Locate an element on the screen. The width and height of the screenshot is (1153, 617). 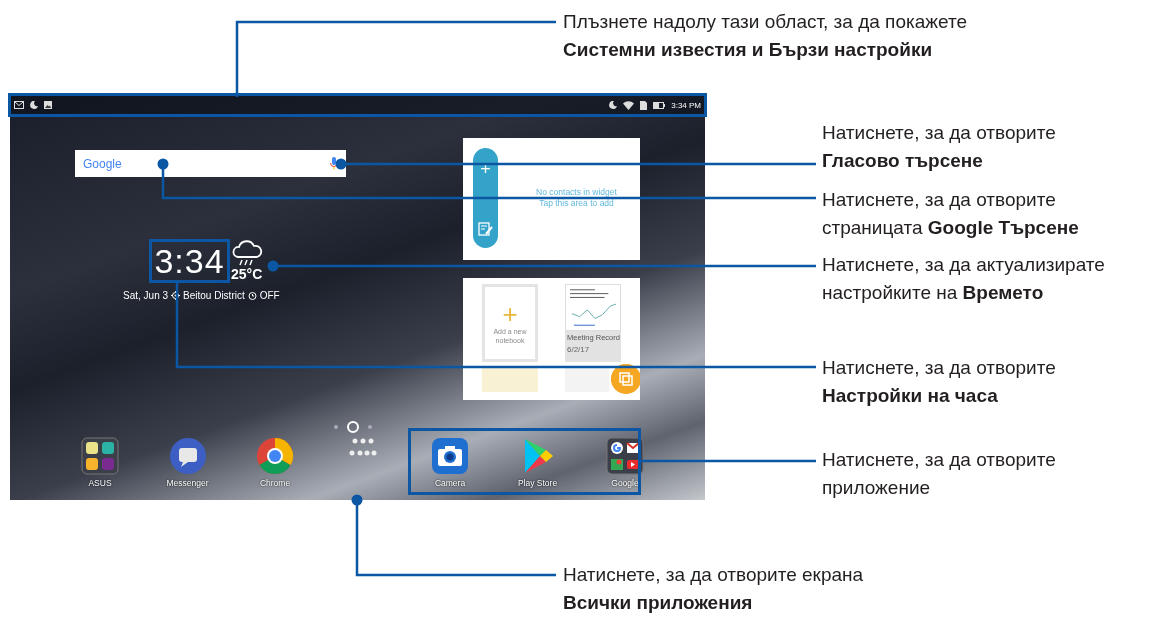
sketch-page-thumbnail is located at coordinates (587, 380).